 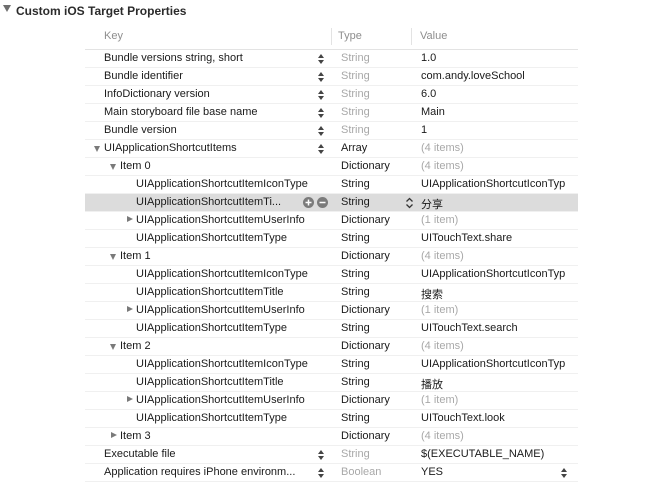 What do you see at coordinates (499, 58) in the screenshot?
I see `row-value: 1.0` at bounding box center [499, 58].